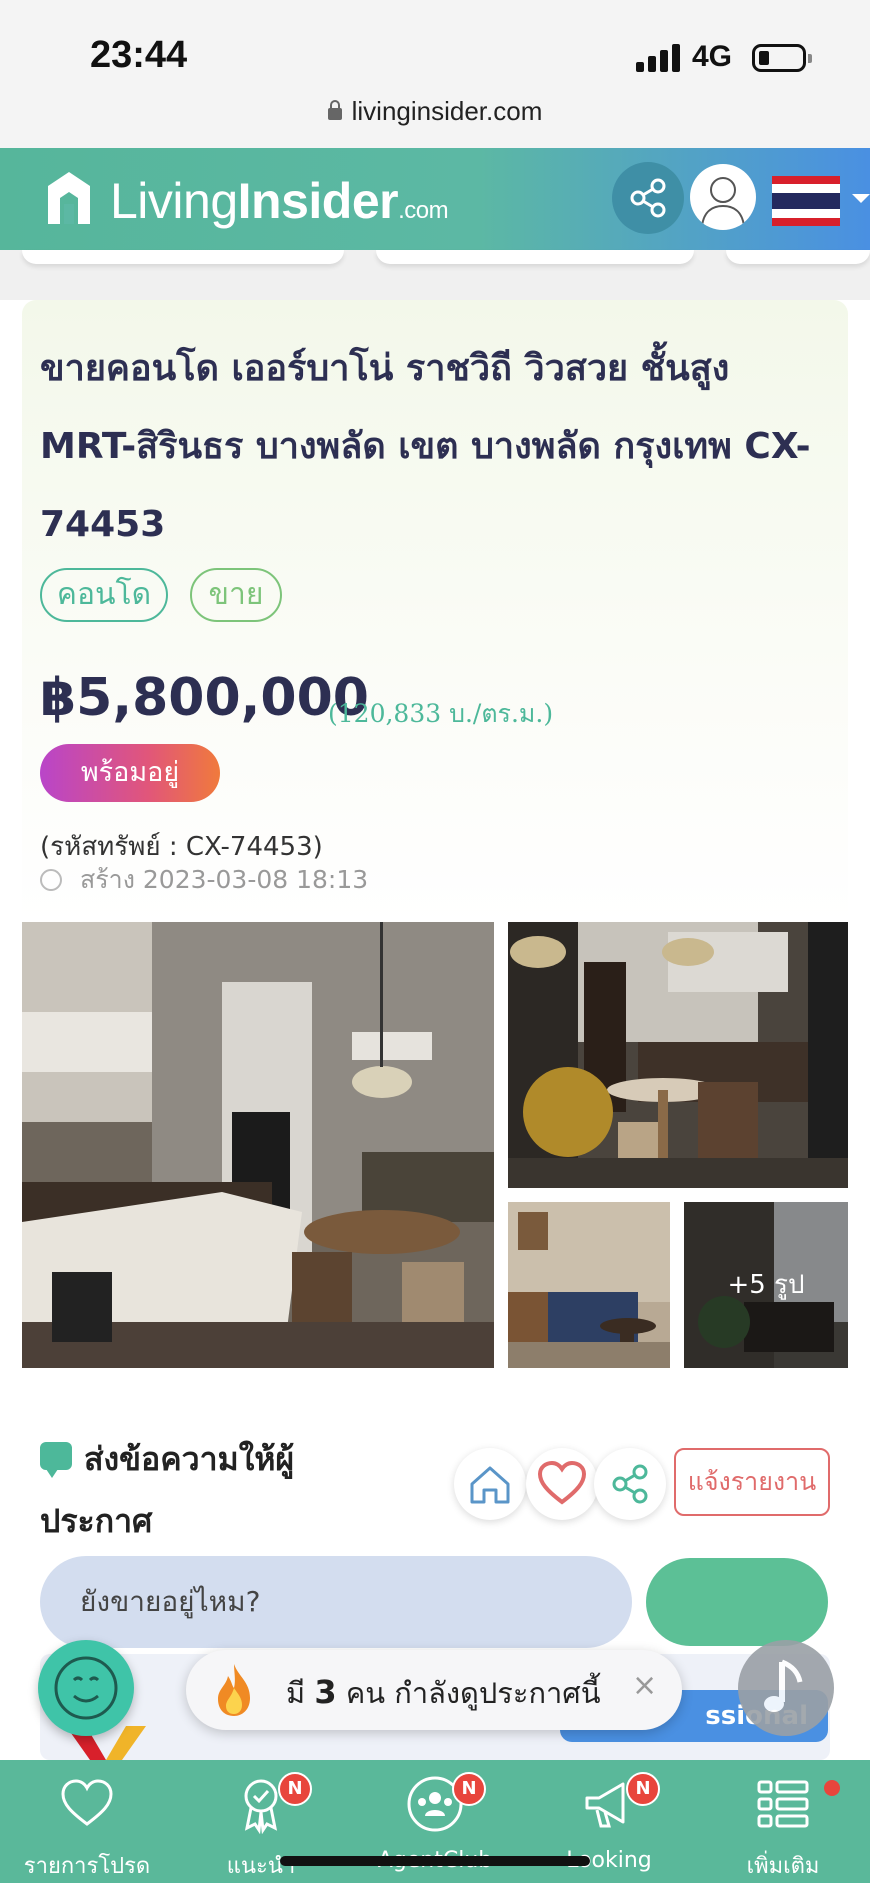 This screenshot has width=870, height=1883. Describe the element at coordinates (51, 880) in the screenshot. I see `clock-icon` at that location.